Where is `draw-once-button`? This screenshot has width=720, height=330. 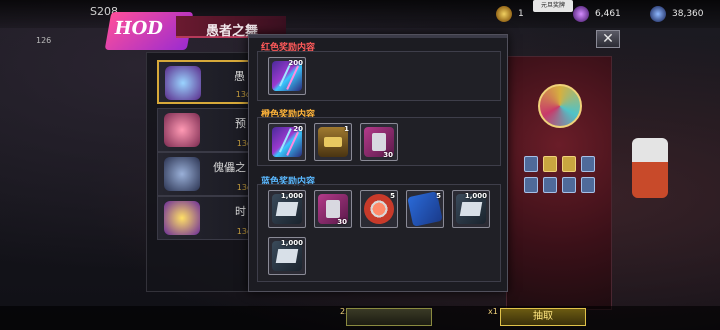 draw-once-button is located at coordinates (389, 317).